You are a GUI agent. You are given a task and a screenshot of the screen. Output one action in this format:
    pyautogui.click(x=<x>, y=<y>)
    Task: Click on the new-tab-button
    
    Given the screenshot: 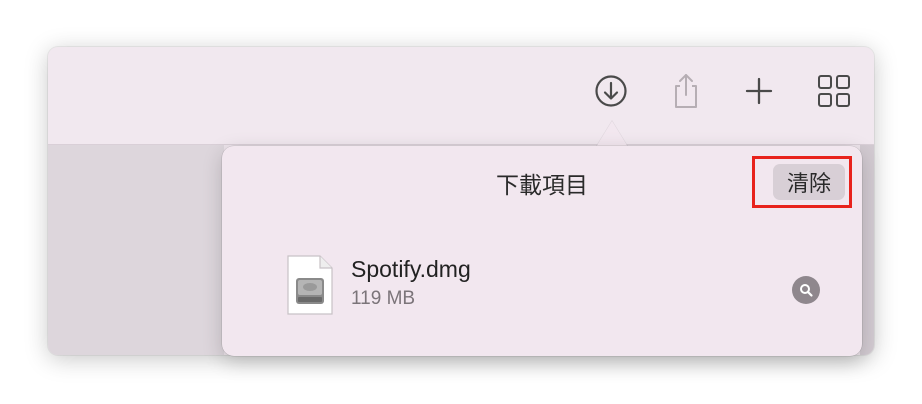 What is the action you would take?
    pyautogui.click(x=759, y=91)
    